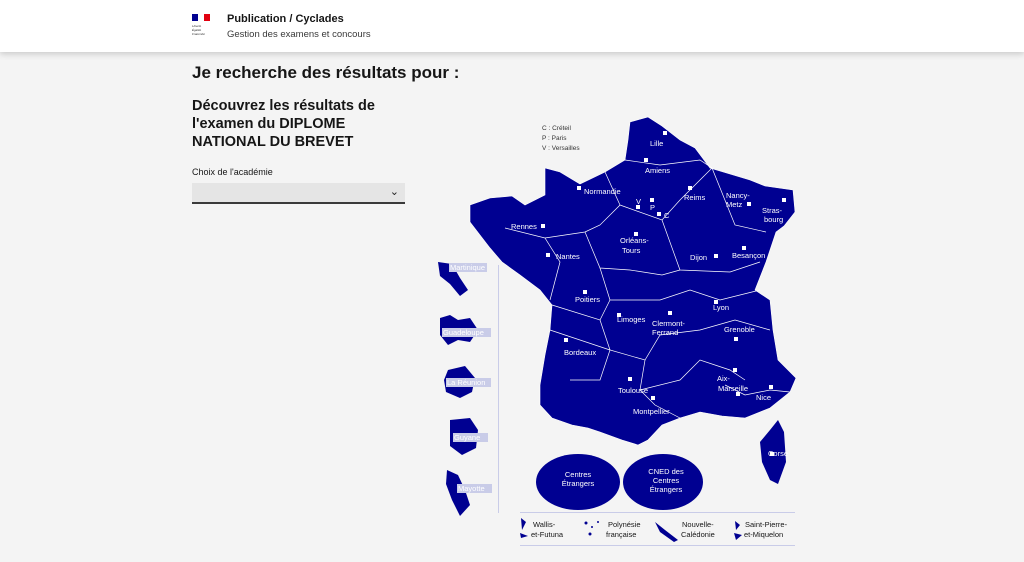  Describe the element at coordinates (668, 323) in the screenshot. I see `academy-label: Clermont-` at that location.